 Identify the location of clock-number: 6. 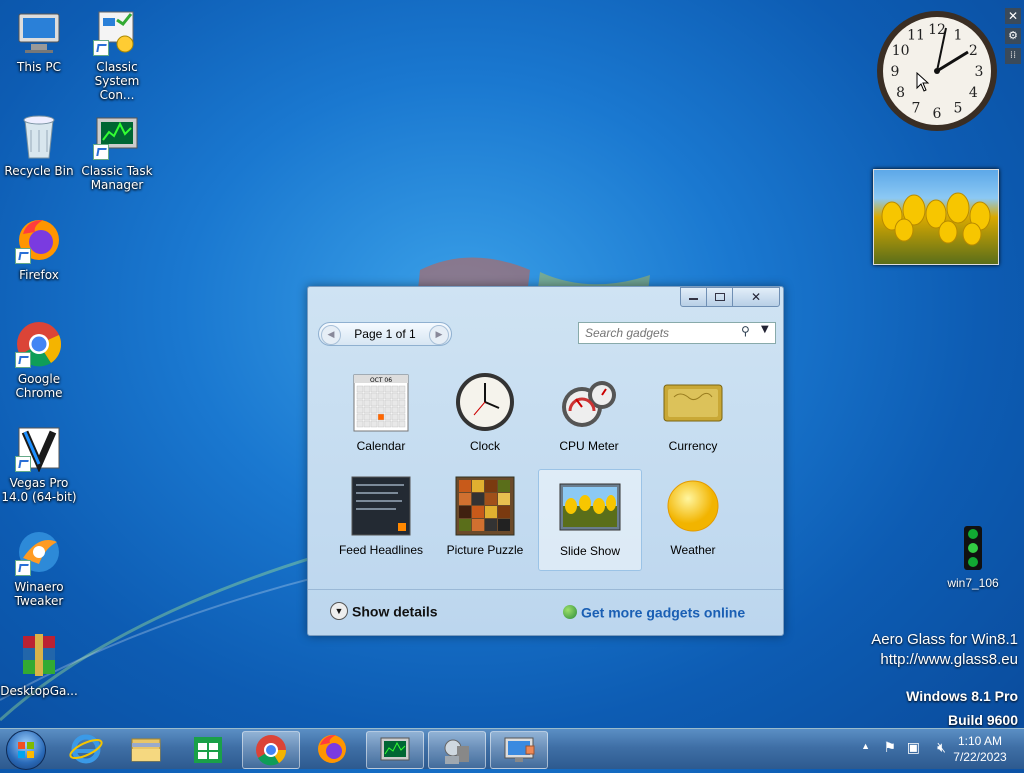
(937, 114).